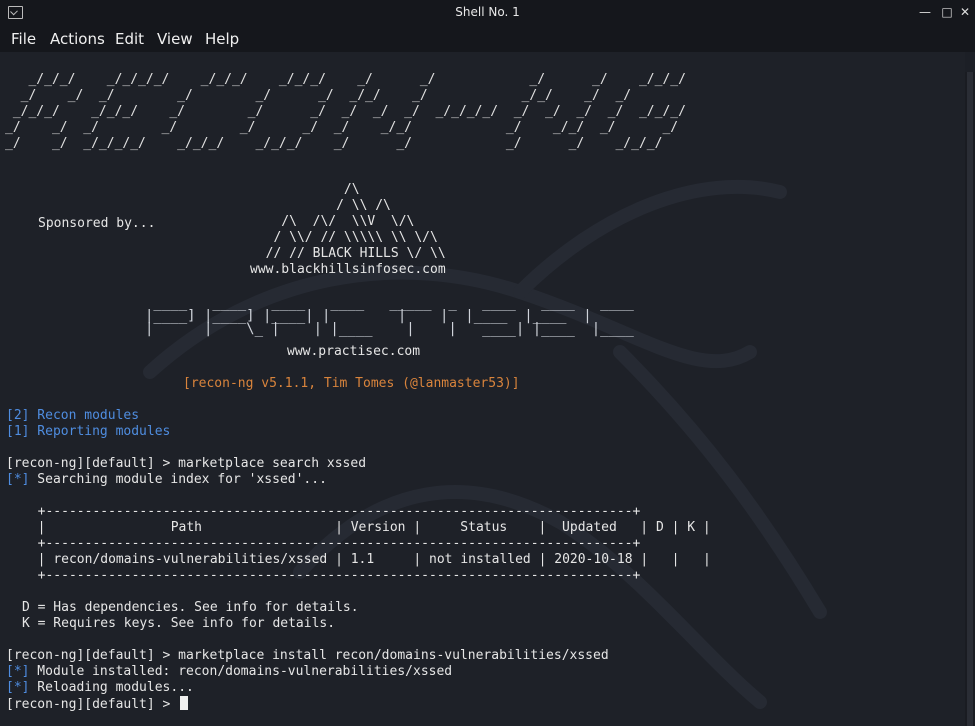  Describe the element at coordinates (487, 39) in the screenshot. I see `menu-bar: File Actions Edit View Help` at that location.